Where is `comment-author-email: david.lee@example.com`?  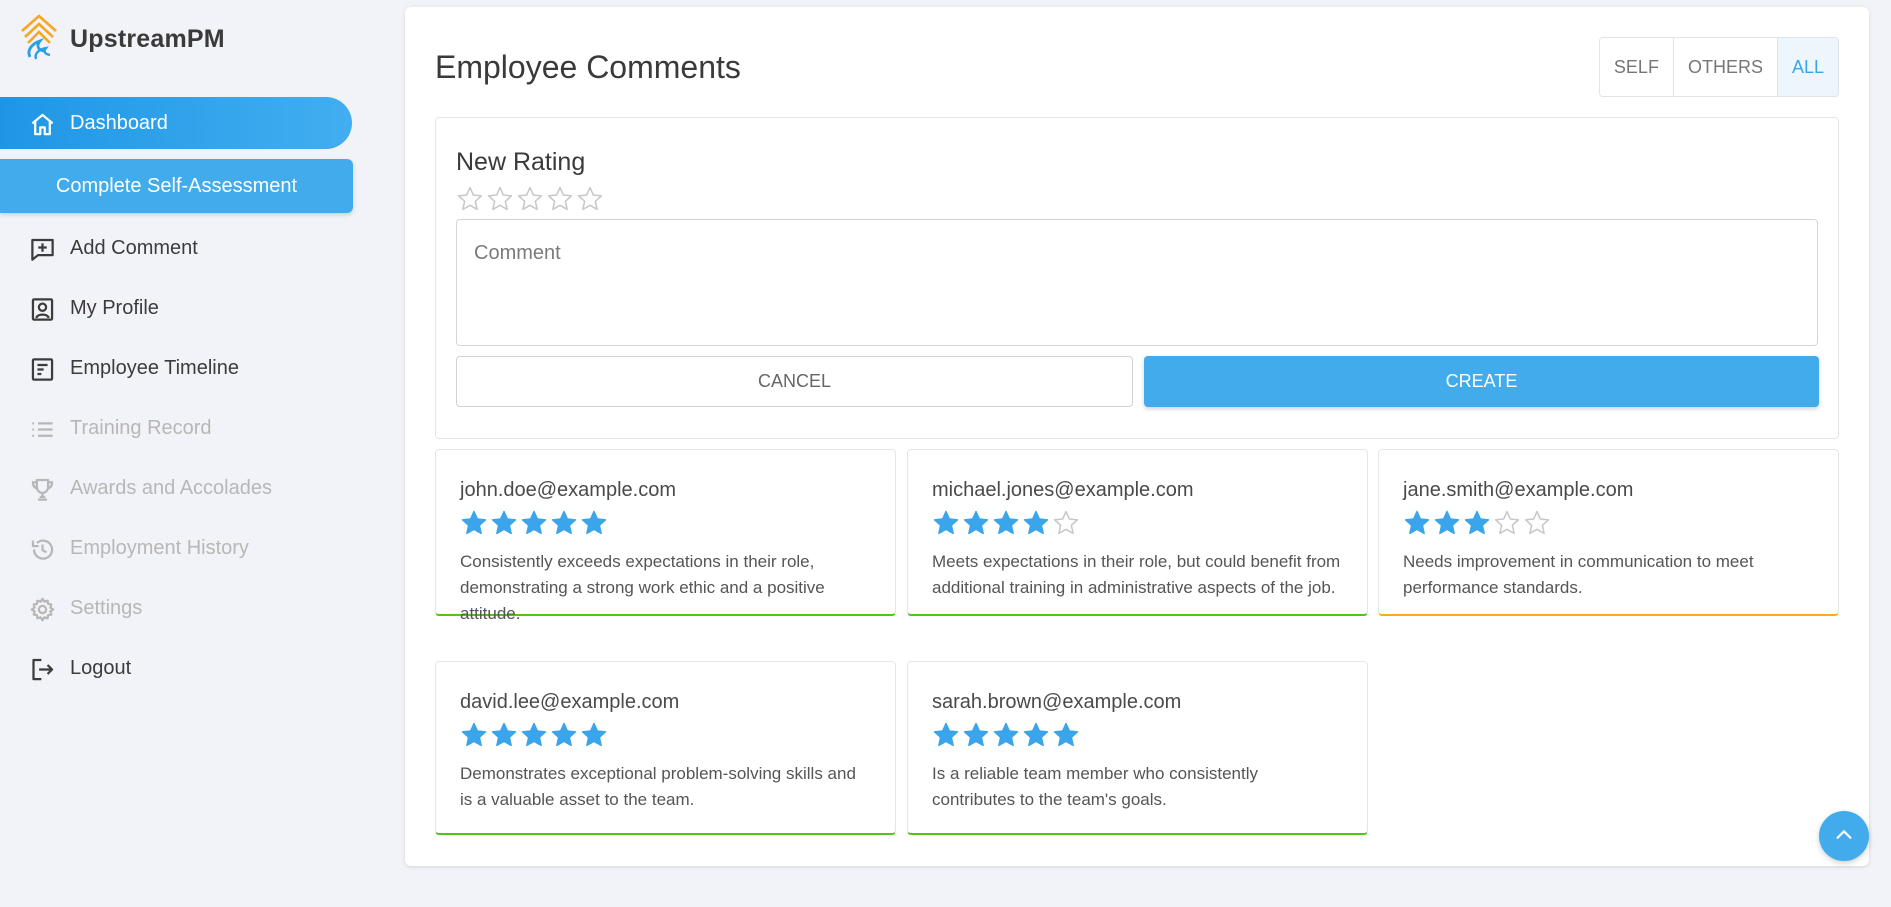
comment-author-email: david.lee@example.com is located at coordinates (570, 702).